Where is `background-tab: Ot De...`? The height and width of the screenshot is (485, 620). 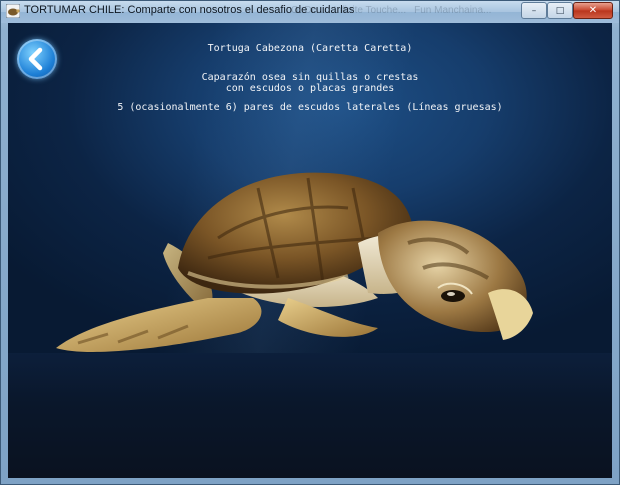
background-tab: Ot De... is located at coordinates (308, 10).